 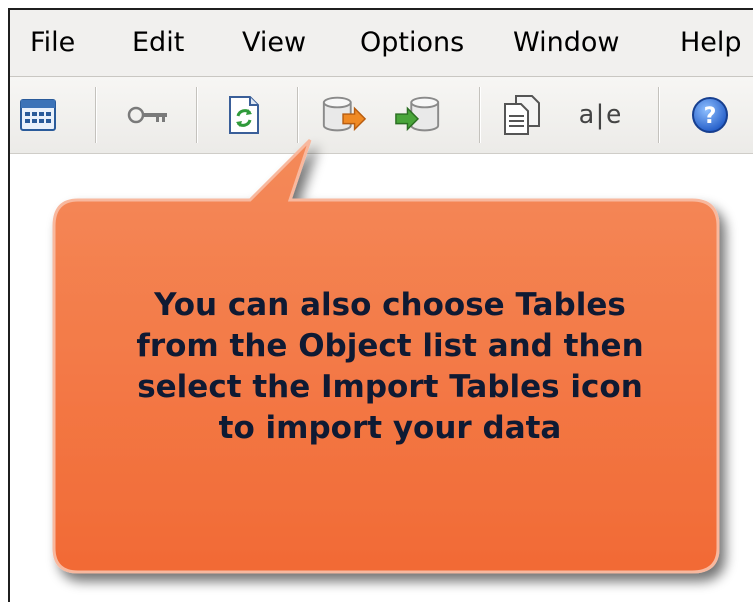 I want to click on help-button: ?, so click(x=710, y=115).